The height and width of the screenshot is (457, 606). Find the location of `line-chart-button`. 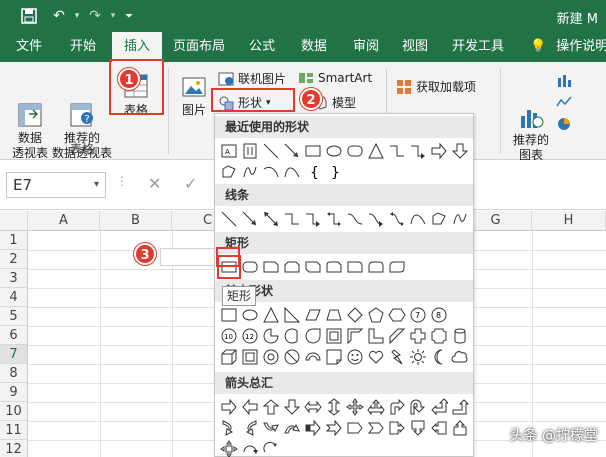

line-chart-button is located at coordinates (566, 102).